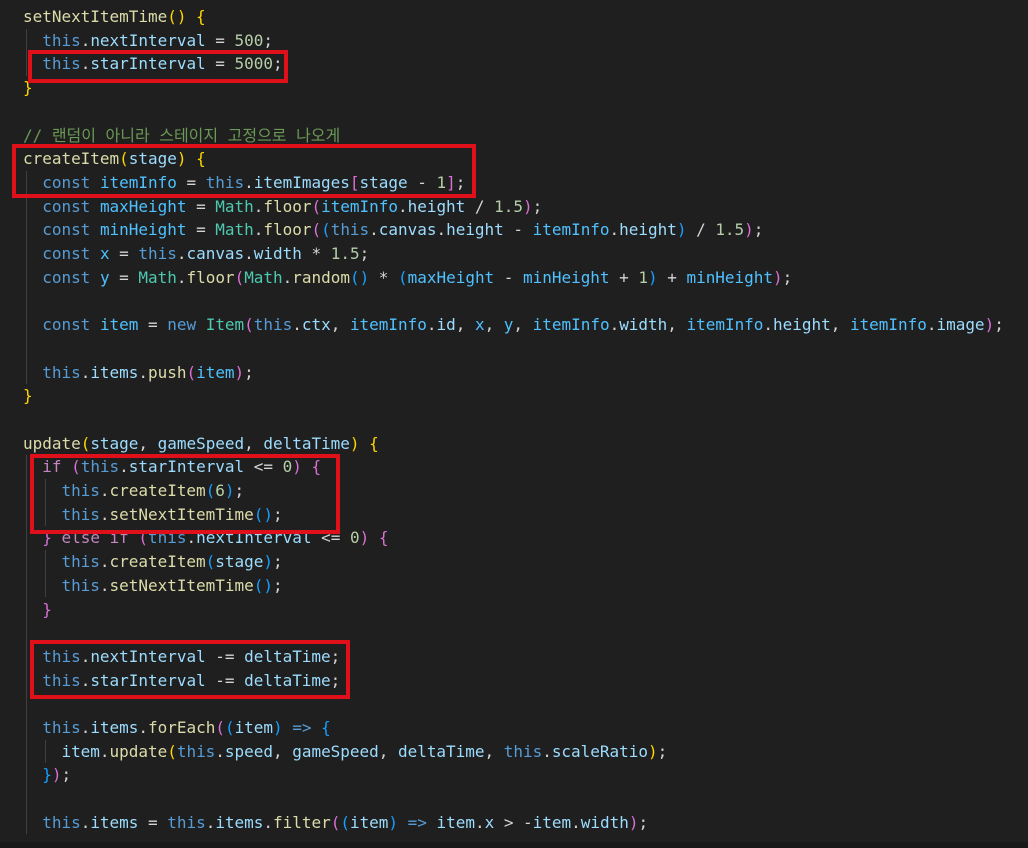  I want to click on code-token: Item, so click(225, 325).